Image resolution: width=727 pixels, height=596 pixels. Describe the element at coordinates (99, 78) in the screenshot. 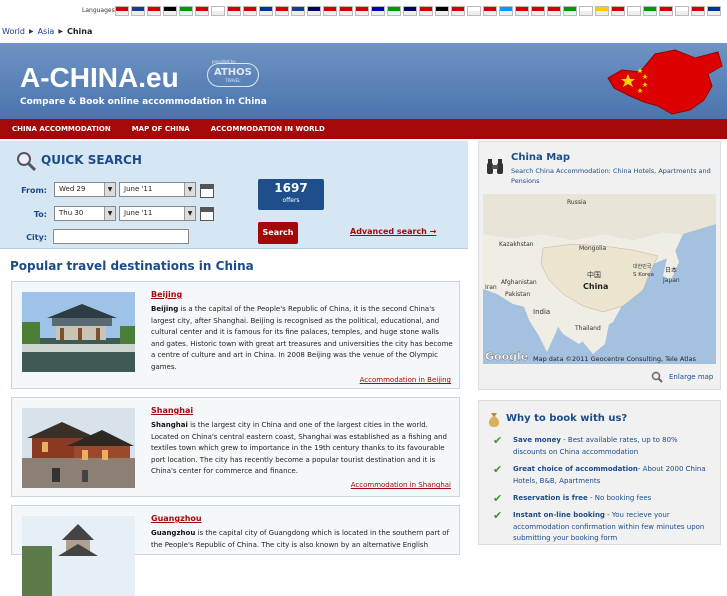

I see `site-logo: A-CHINA.eu` at that location.